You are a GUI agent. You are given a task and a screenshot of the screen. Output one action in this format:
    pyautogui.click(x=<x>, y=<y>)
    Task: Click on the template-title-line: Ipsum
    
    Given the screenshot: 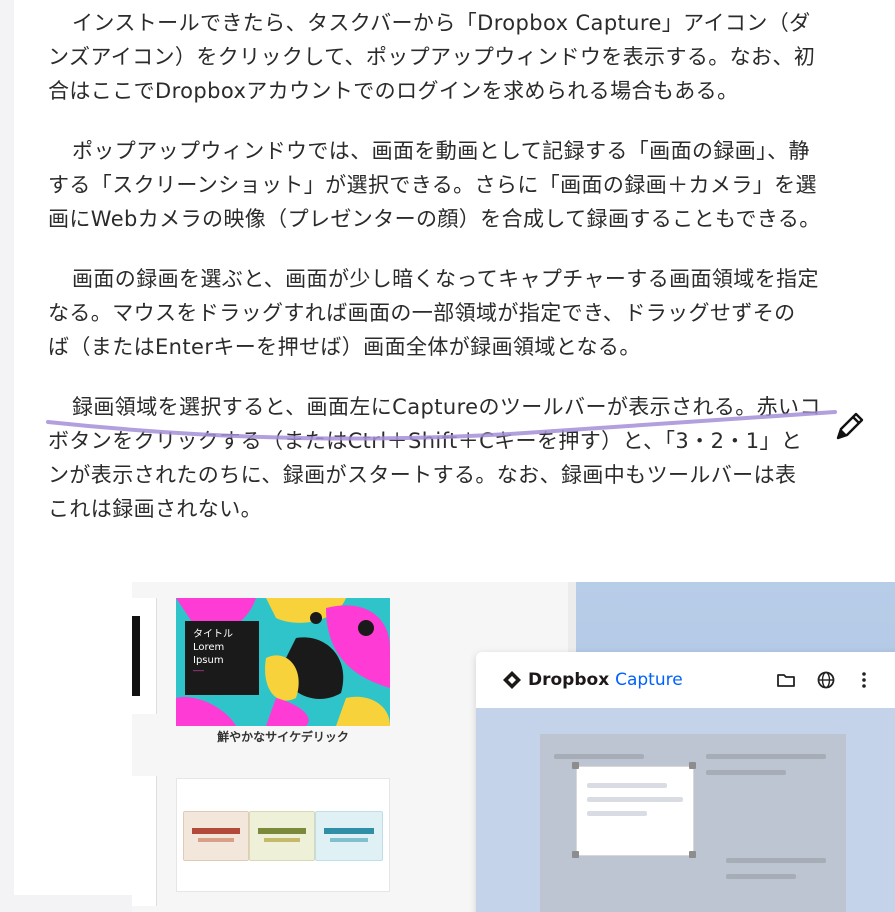 What is the action you would take?
    pyautogui.click(x=208, y=660)
    